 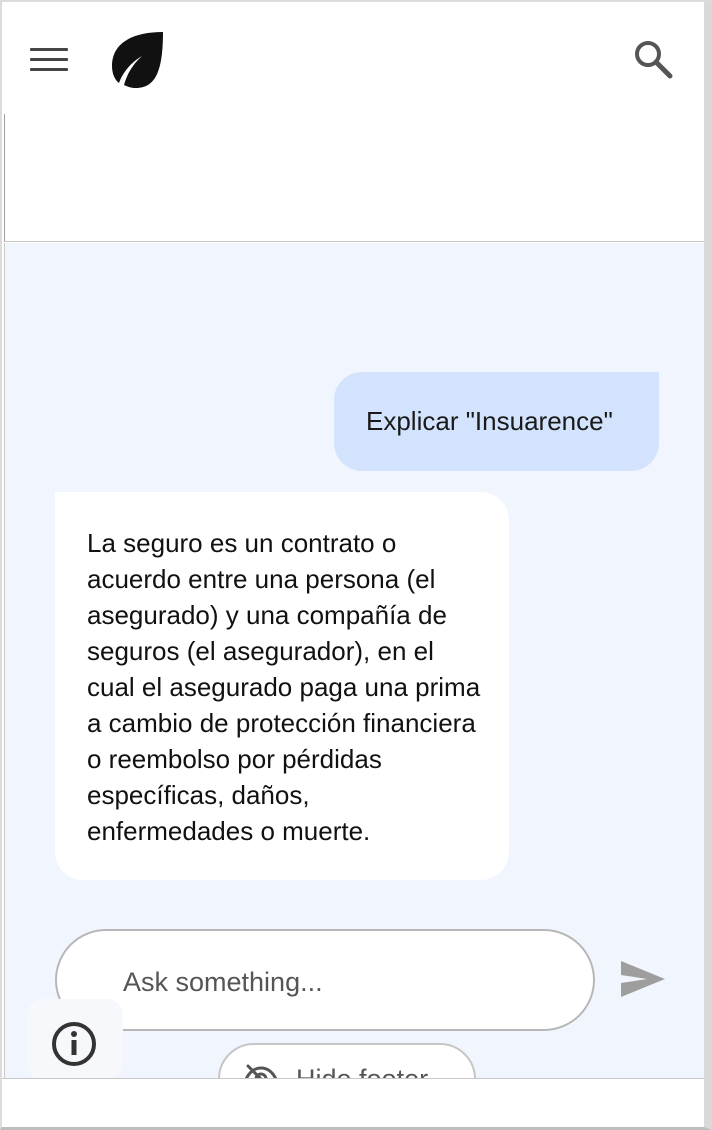 I want to click on footer-bar, so click(x=353, y=1102).